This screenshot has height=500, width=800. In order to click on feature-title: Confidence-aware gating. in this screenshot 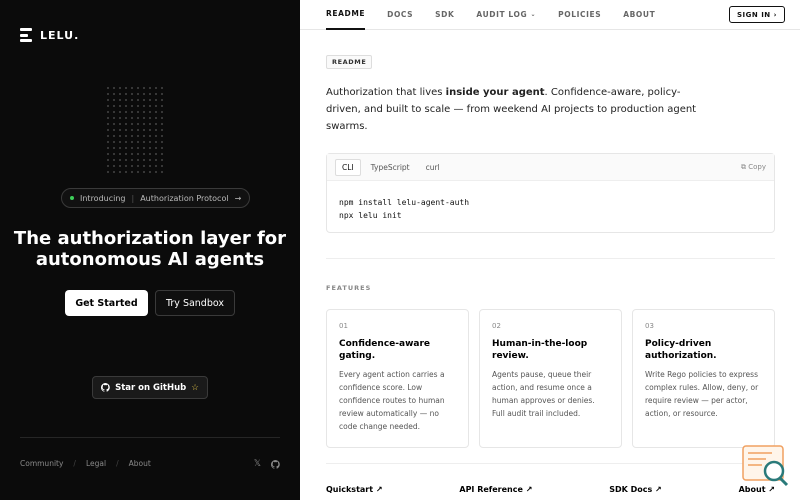, I will do `click(384, 350)`.